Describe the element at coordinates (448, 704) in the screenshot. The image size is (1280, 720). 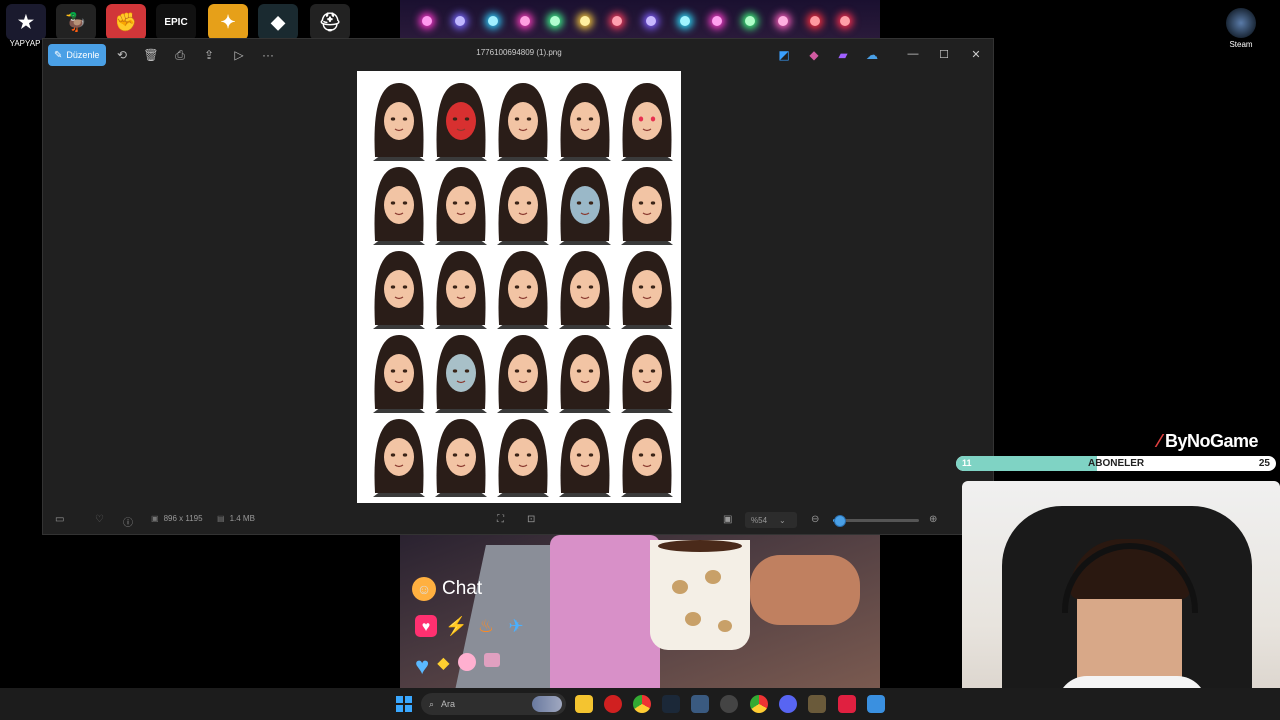
I see `search-placeholder: Ara` at that location.